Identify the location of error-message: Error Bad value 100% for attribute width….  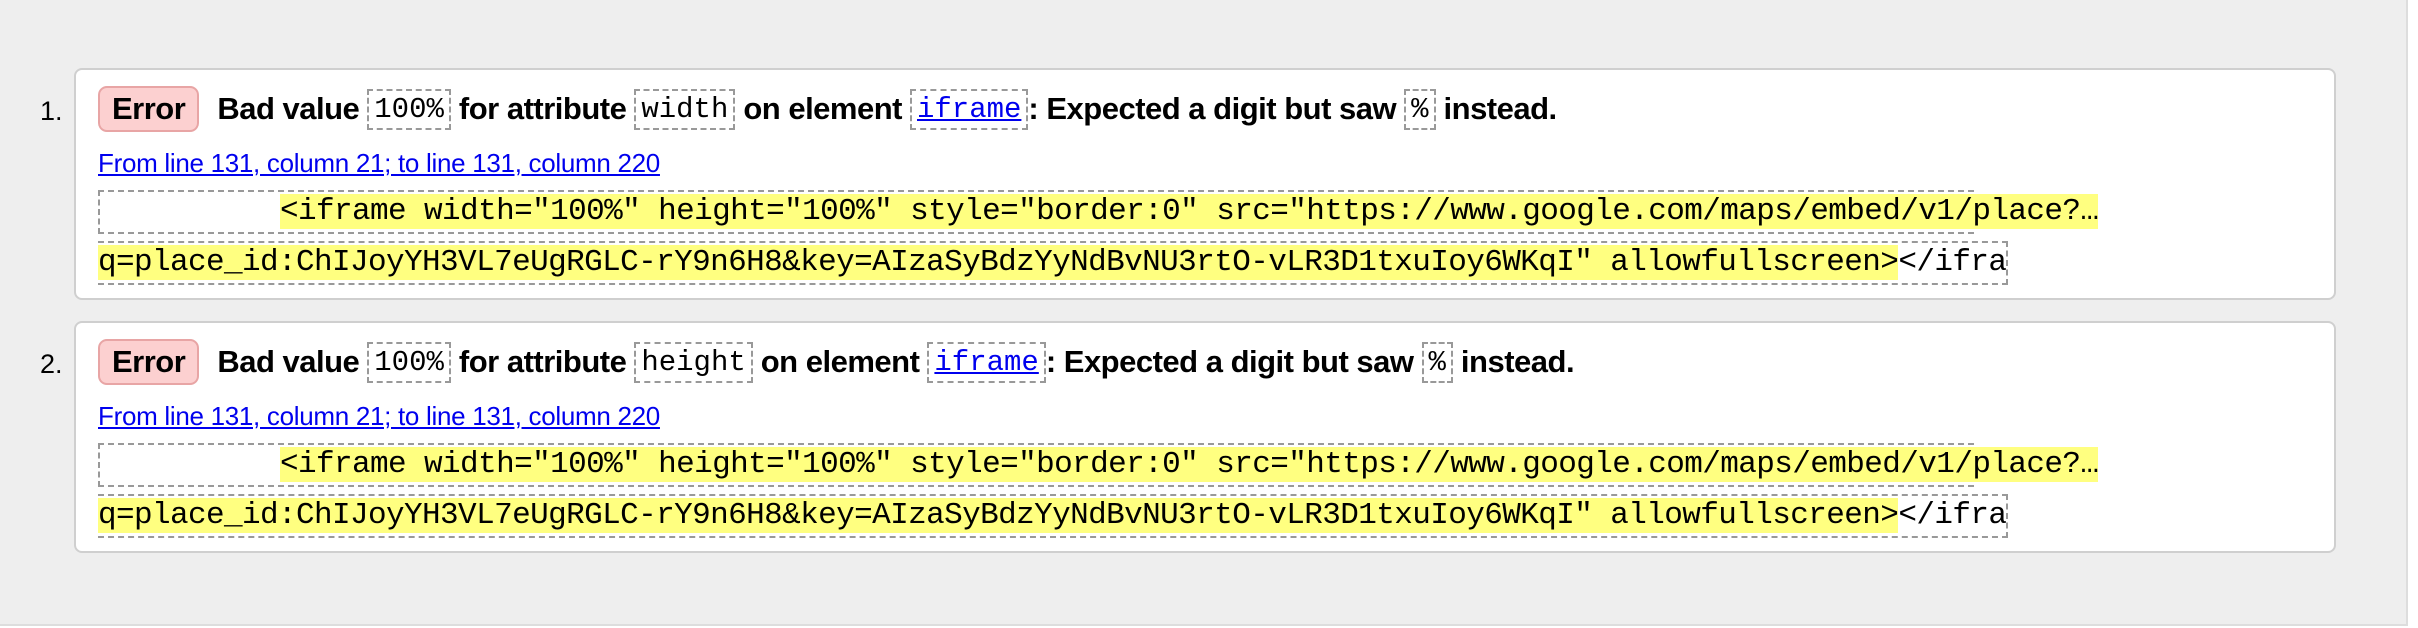
(827, 109).